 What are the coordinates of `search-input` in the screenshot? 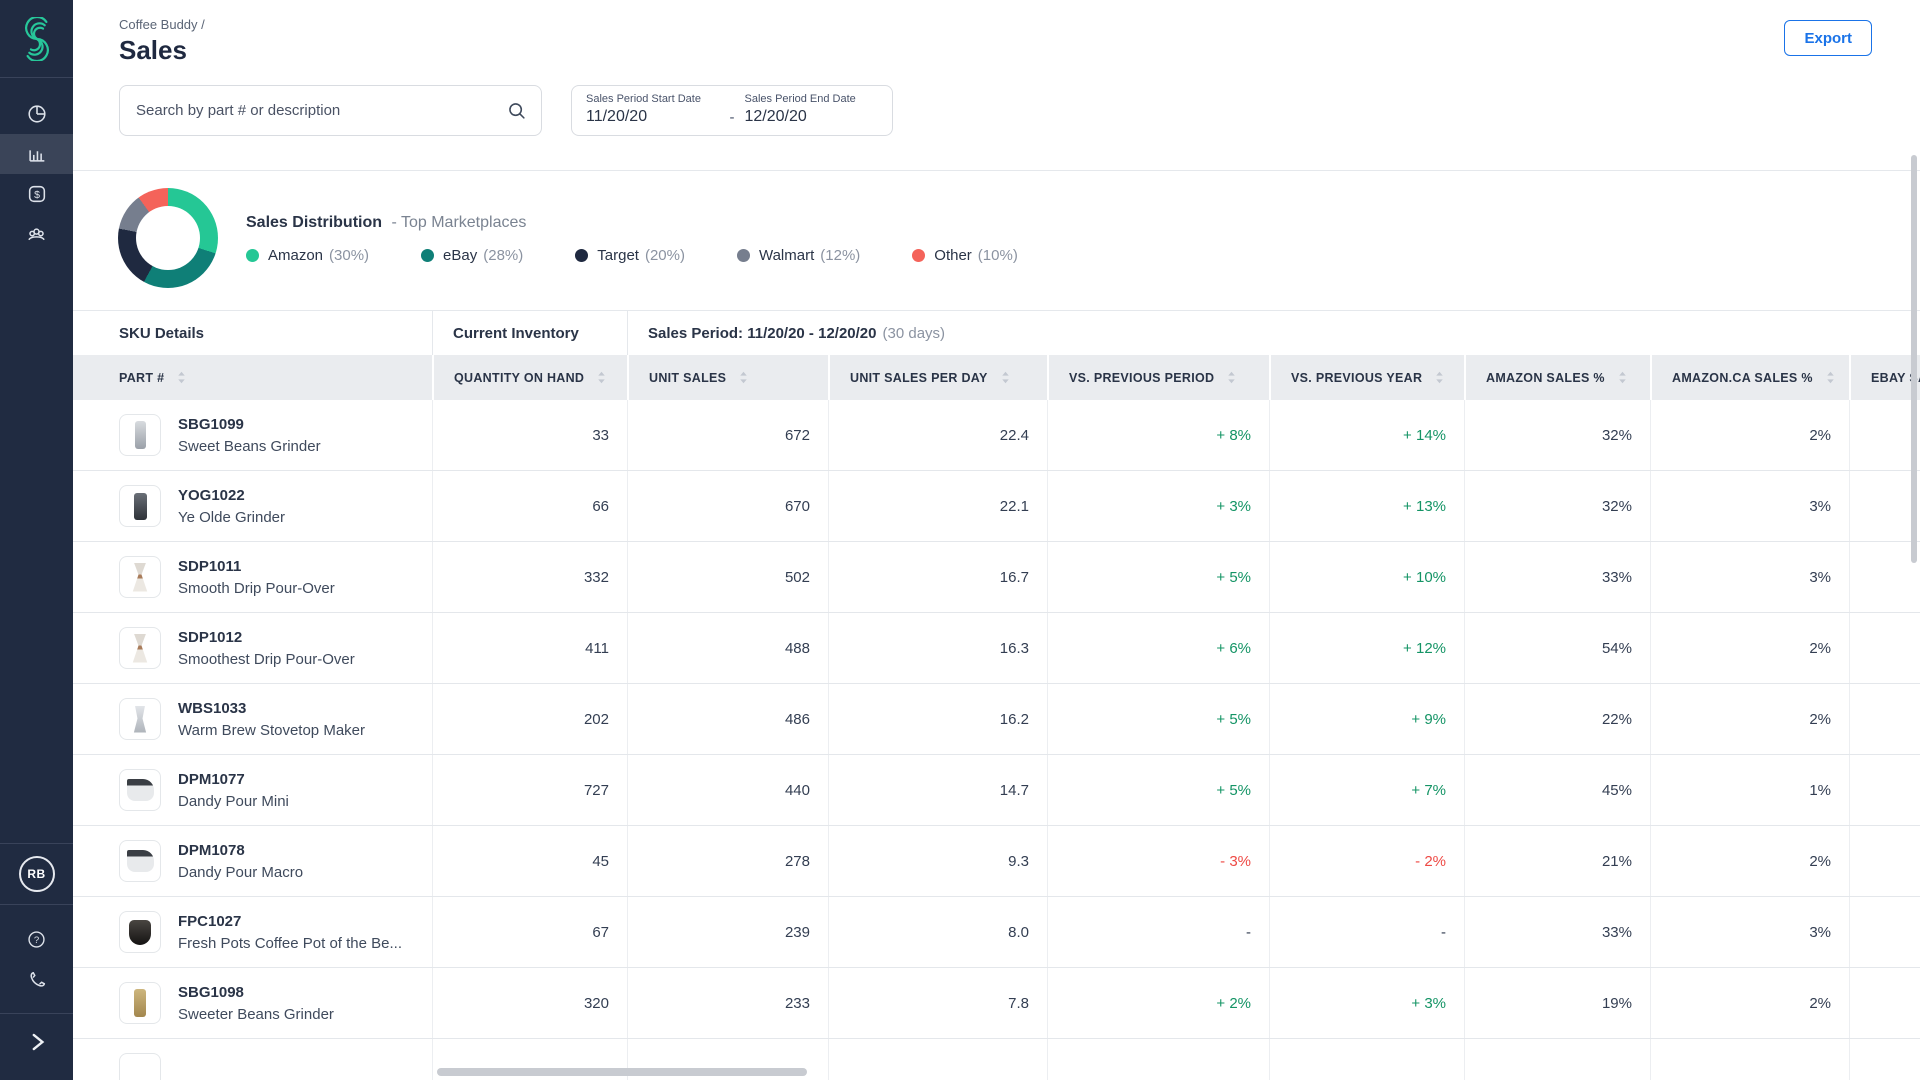 It's located at (330, 110).